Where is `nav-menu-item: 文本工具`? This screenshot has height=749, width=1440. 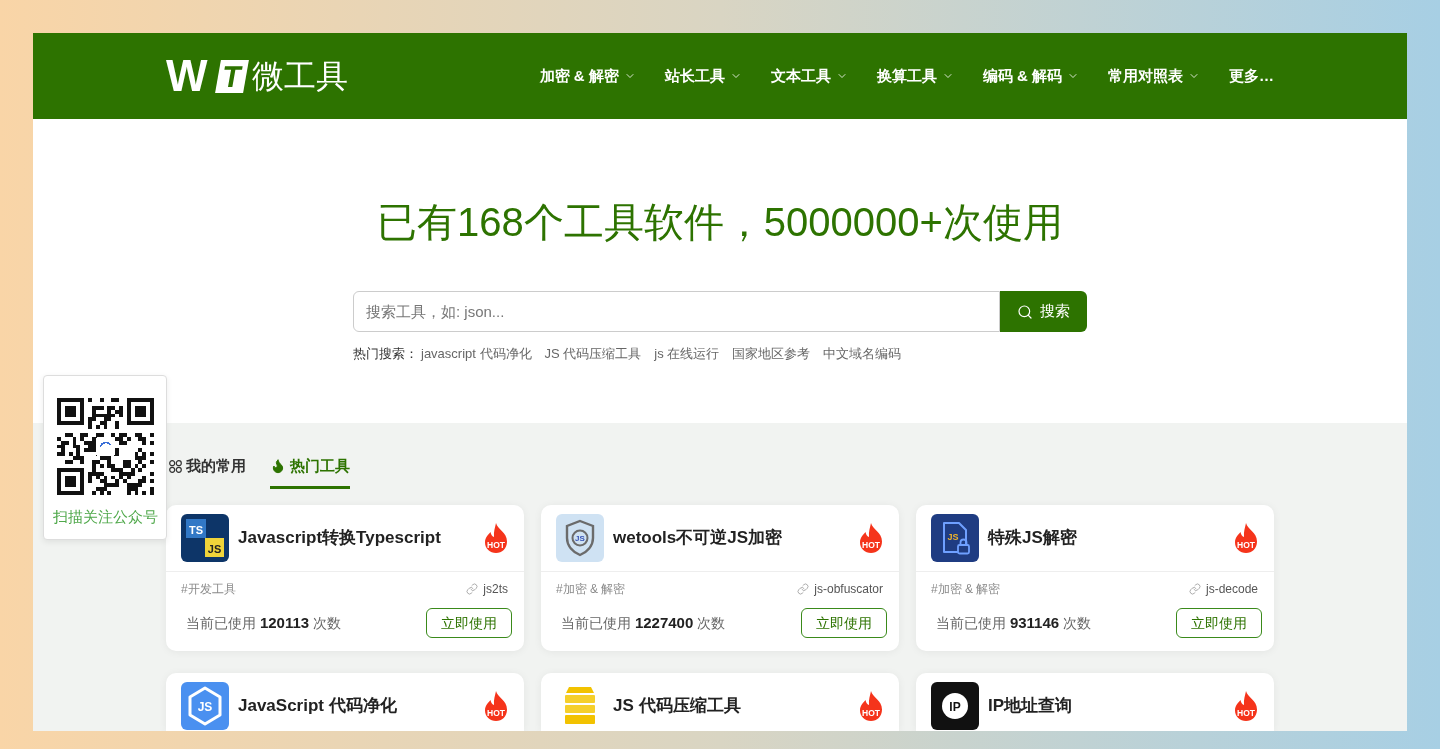 nav-menu-item: 文本工具 is located at coordinates (809, 76).